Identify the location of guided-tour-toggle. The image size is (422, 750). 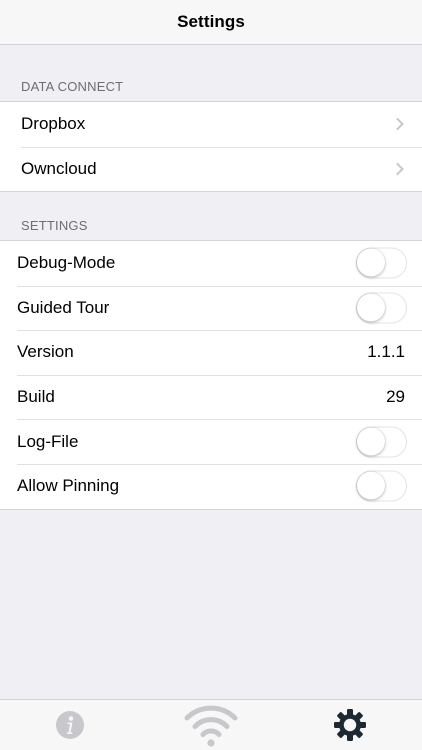
(381, 308).